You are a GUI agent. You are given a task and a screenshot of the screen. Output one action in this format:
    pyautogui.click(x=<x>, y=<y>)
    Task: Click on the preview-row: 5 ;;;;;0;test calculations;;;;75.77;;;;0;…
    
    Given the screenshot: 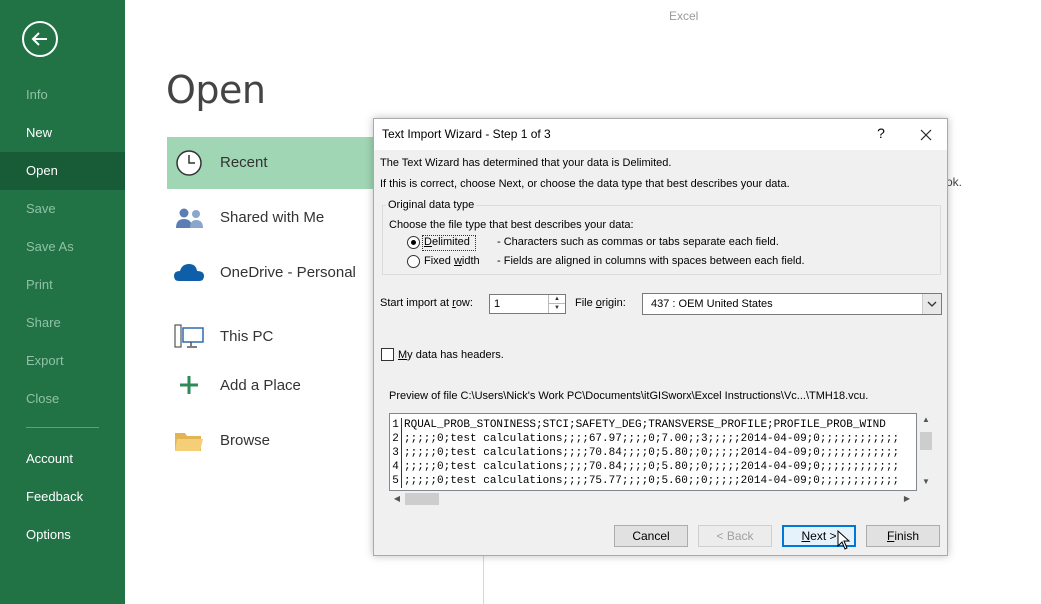 What is the action you would take?
    pyautogui.click(x=652, y=481)
    